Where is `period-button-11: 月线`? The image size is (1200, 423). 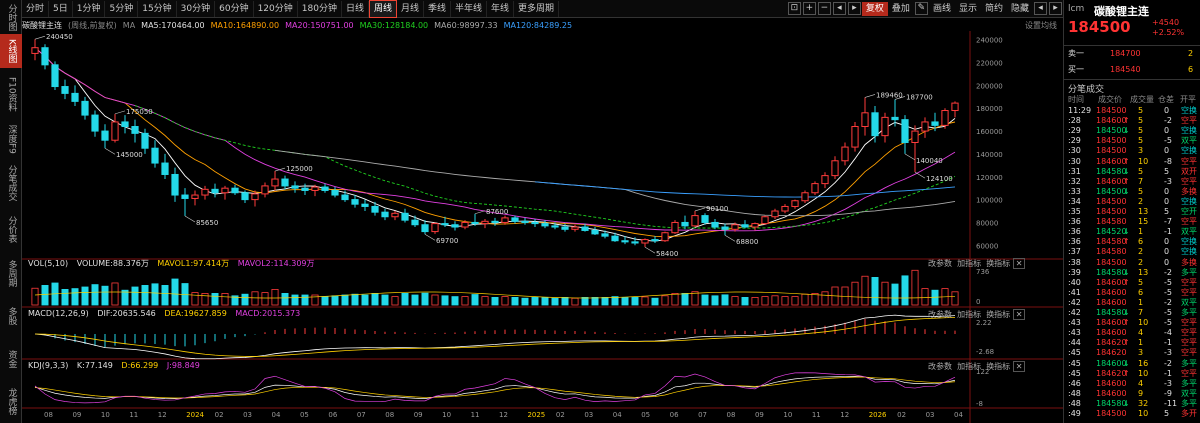 period-button-11: 月线 is located at coordinates (410, 8).